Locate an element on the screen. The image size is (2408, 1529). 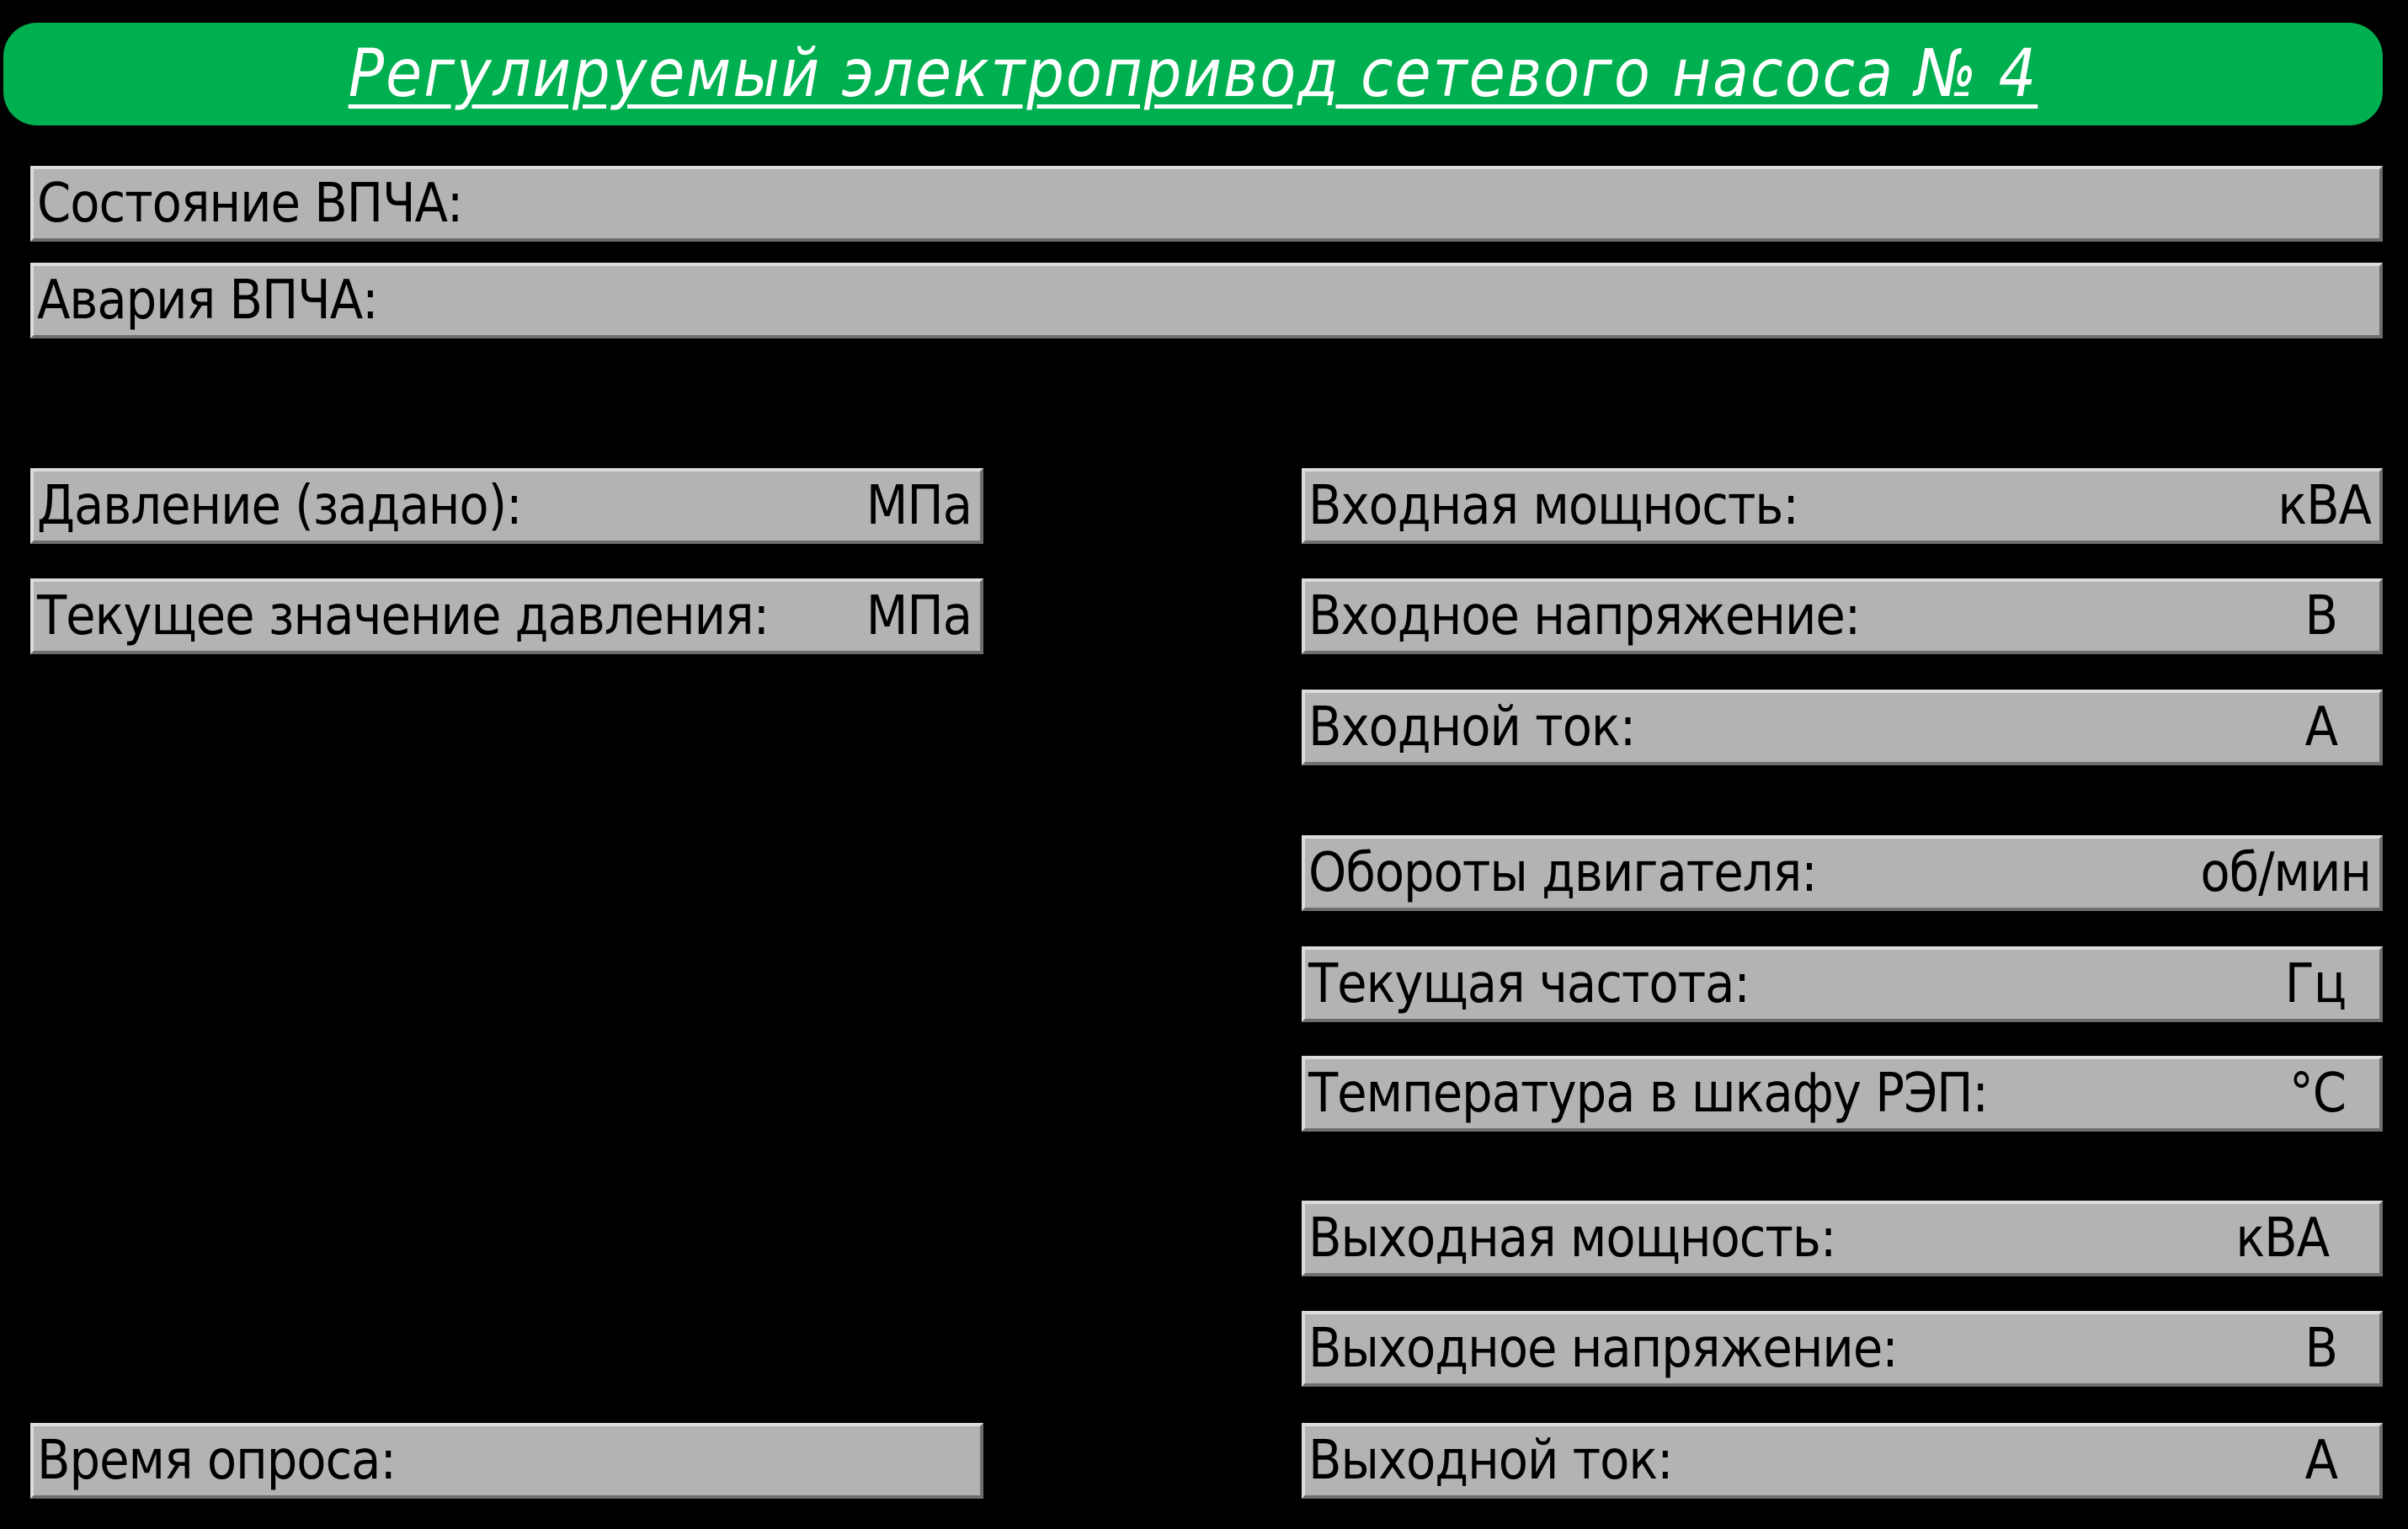
motor-rpm-unit: об/мин is located at coordinates (2286, 873).